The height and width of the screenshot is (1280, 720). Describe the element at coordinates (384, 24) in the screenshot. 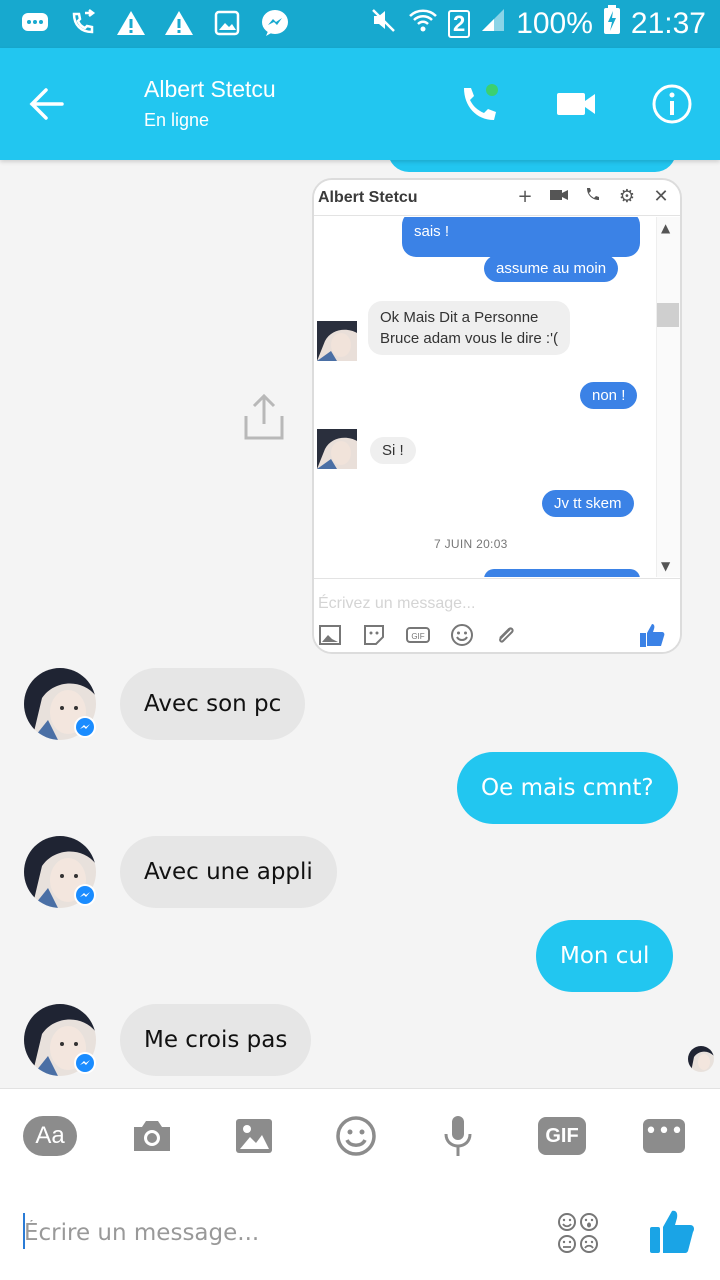

I see `mute-icon` at that location.